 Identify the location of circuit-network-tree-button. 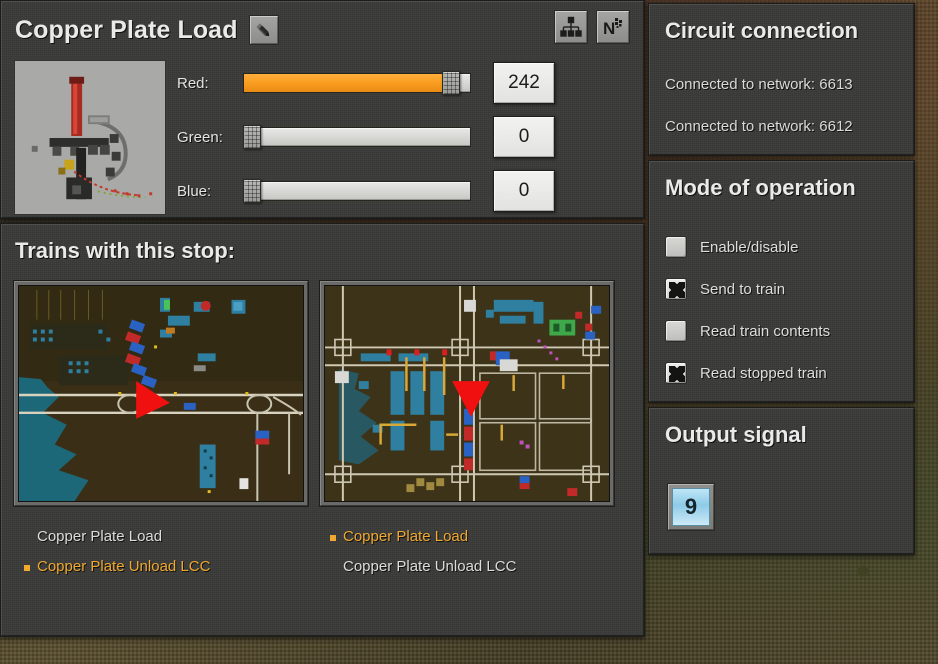
(571, 27).